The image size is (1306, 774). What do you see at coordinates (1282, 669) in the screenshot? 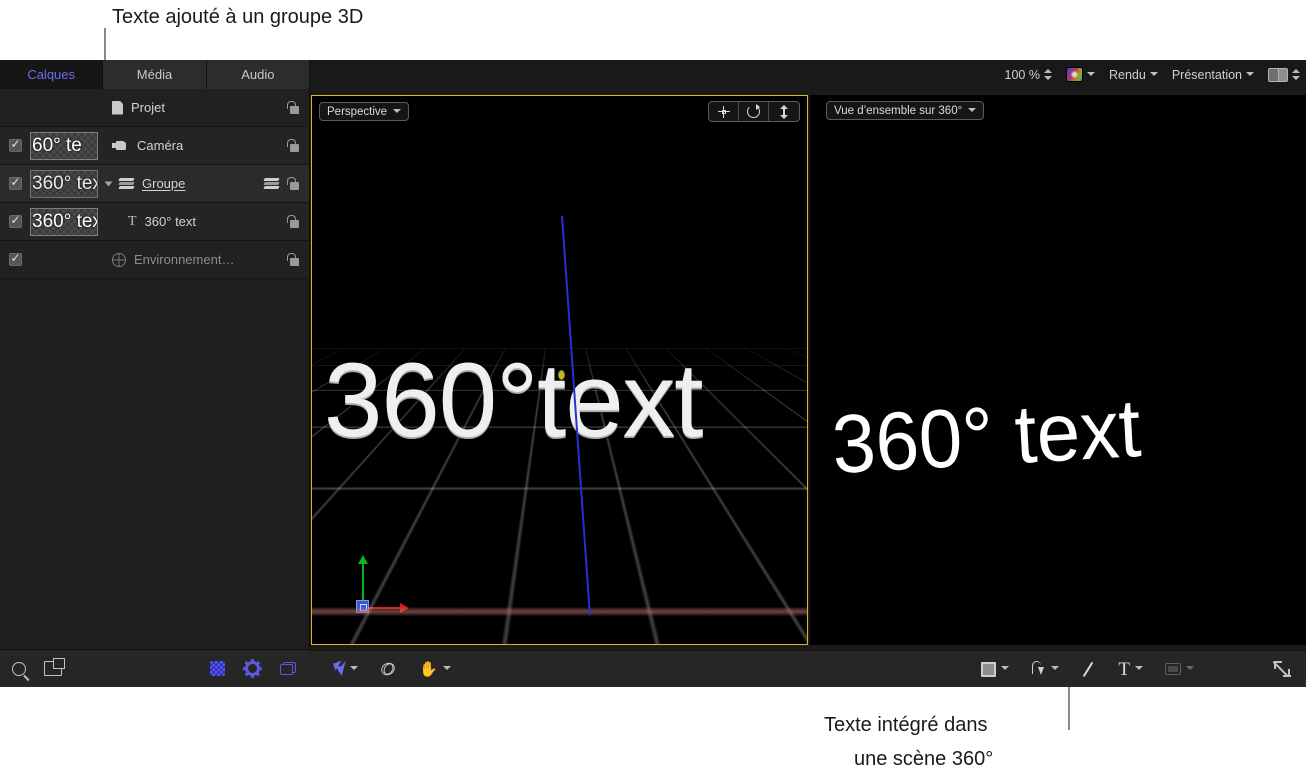
I see `fullscreen-expand-icon` at bounding box center [1282, 669].